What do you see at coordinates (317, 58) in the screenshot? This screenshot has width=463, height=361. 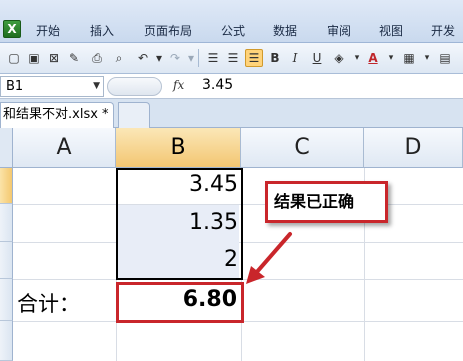 I see `underline-button: U` at bounding box center [317, 58].